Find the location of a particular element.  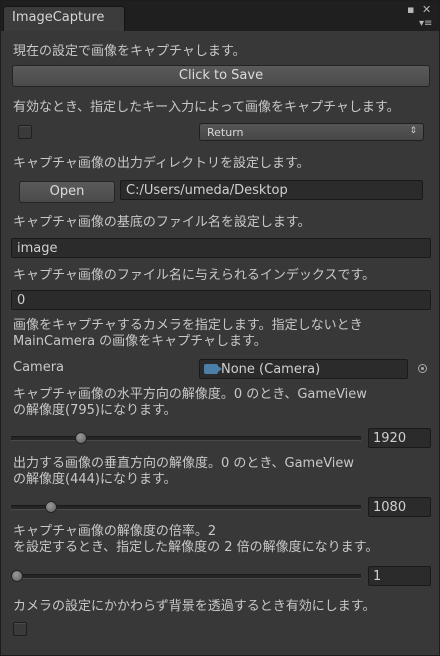

width-value-field: 1920 is located at coordinates (399, 438).